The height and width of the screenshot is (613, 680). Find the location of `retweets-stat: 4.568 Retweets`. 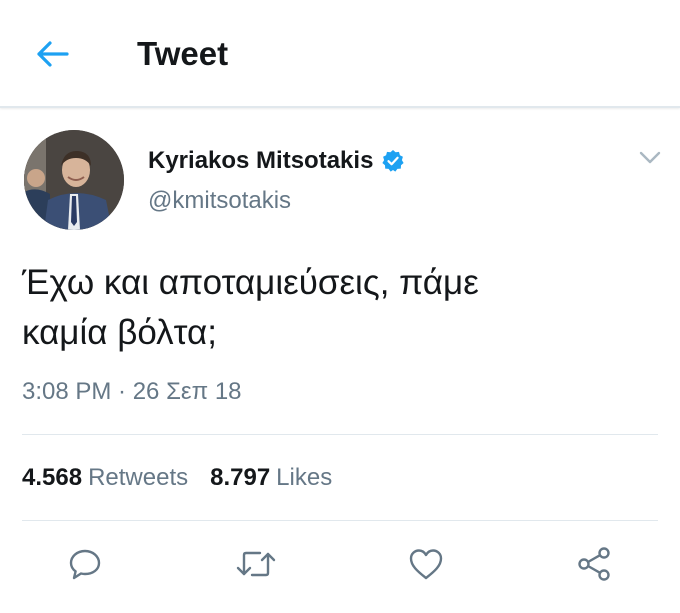

retweets-stat: 4.568 Retweets is located at coordinates (105, 478).